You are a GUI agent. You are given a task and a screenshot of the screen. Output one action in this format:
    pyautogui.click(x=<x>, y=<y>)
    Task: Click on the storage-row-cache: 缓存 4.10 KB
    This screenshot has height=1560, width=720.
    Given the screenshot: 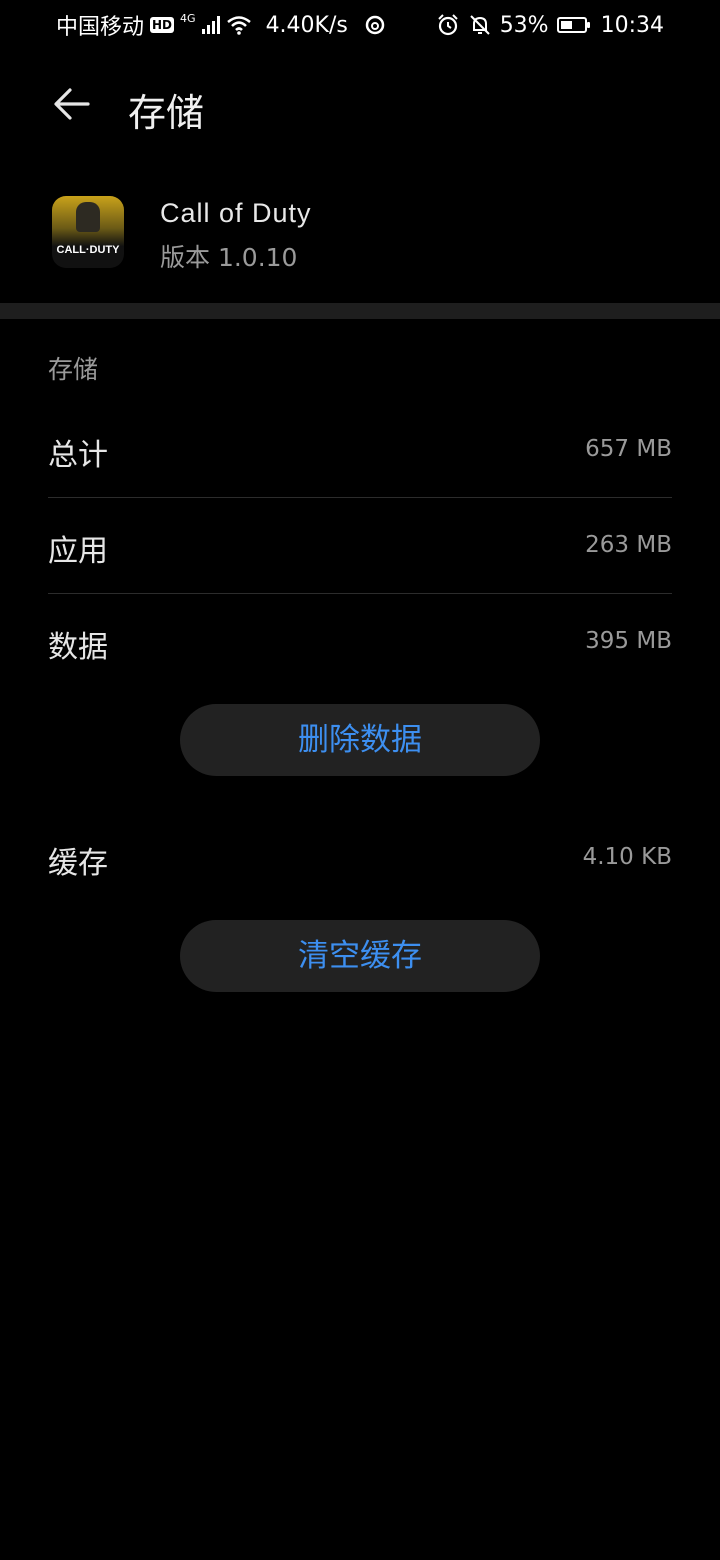 What is the action you would take?
    pyautogui.click(x=360, y=858)
    